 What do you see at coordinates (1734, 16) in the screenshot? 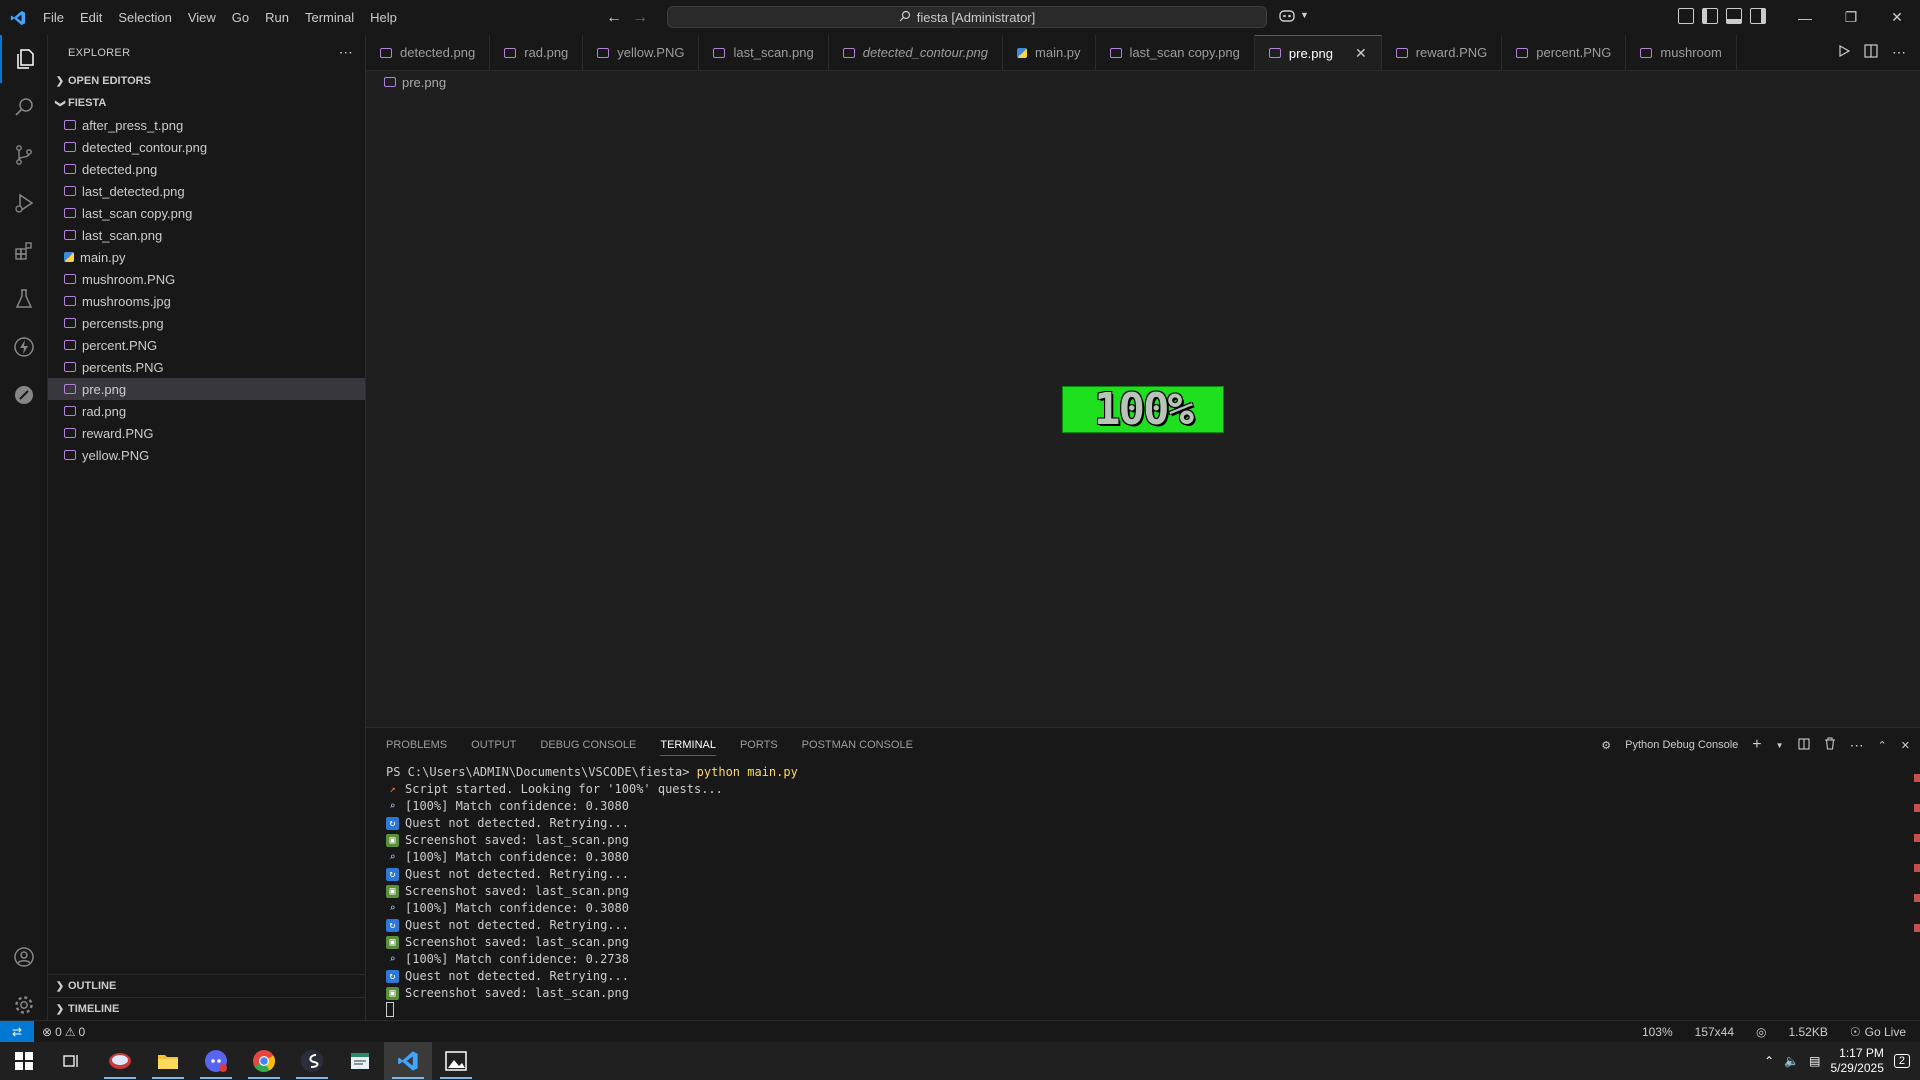
I see `toggle-panel-icon` at bounding box center [1734, 16].